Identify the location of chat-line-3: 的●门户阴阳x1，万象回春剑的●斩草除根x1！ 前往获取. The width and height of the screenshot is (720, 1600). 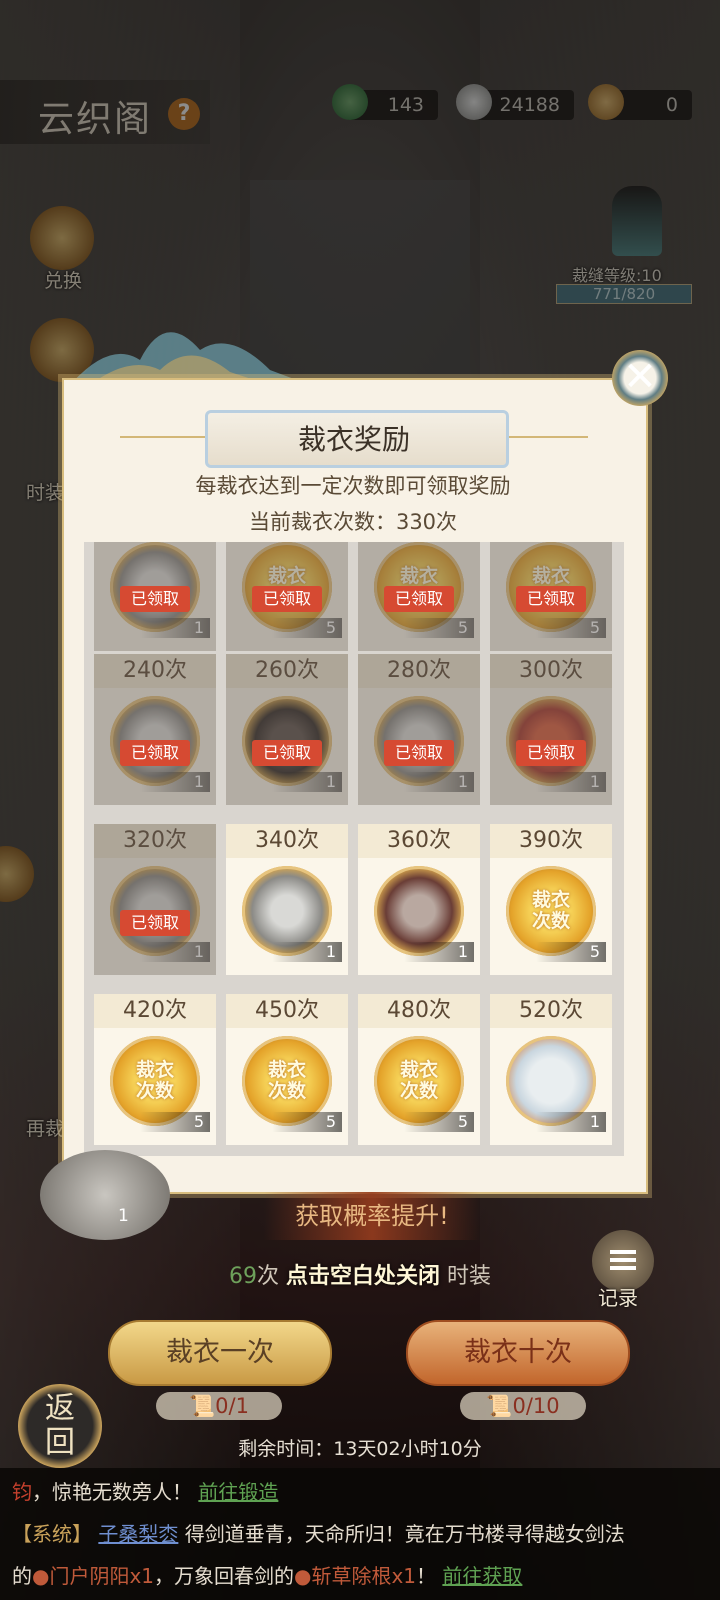
(267, 1574).